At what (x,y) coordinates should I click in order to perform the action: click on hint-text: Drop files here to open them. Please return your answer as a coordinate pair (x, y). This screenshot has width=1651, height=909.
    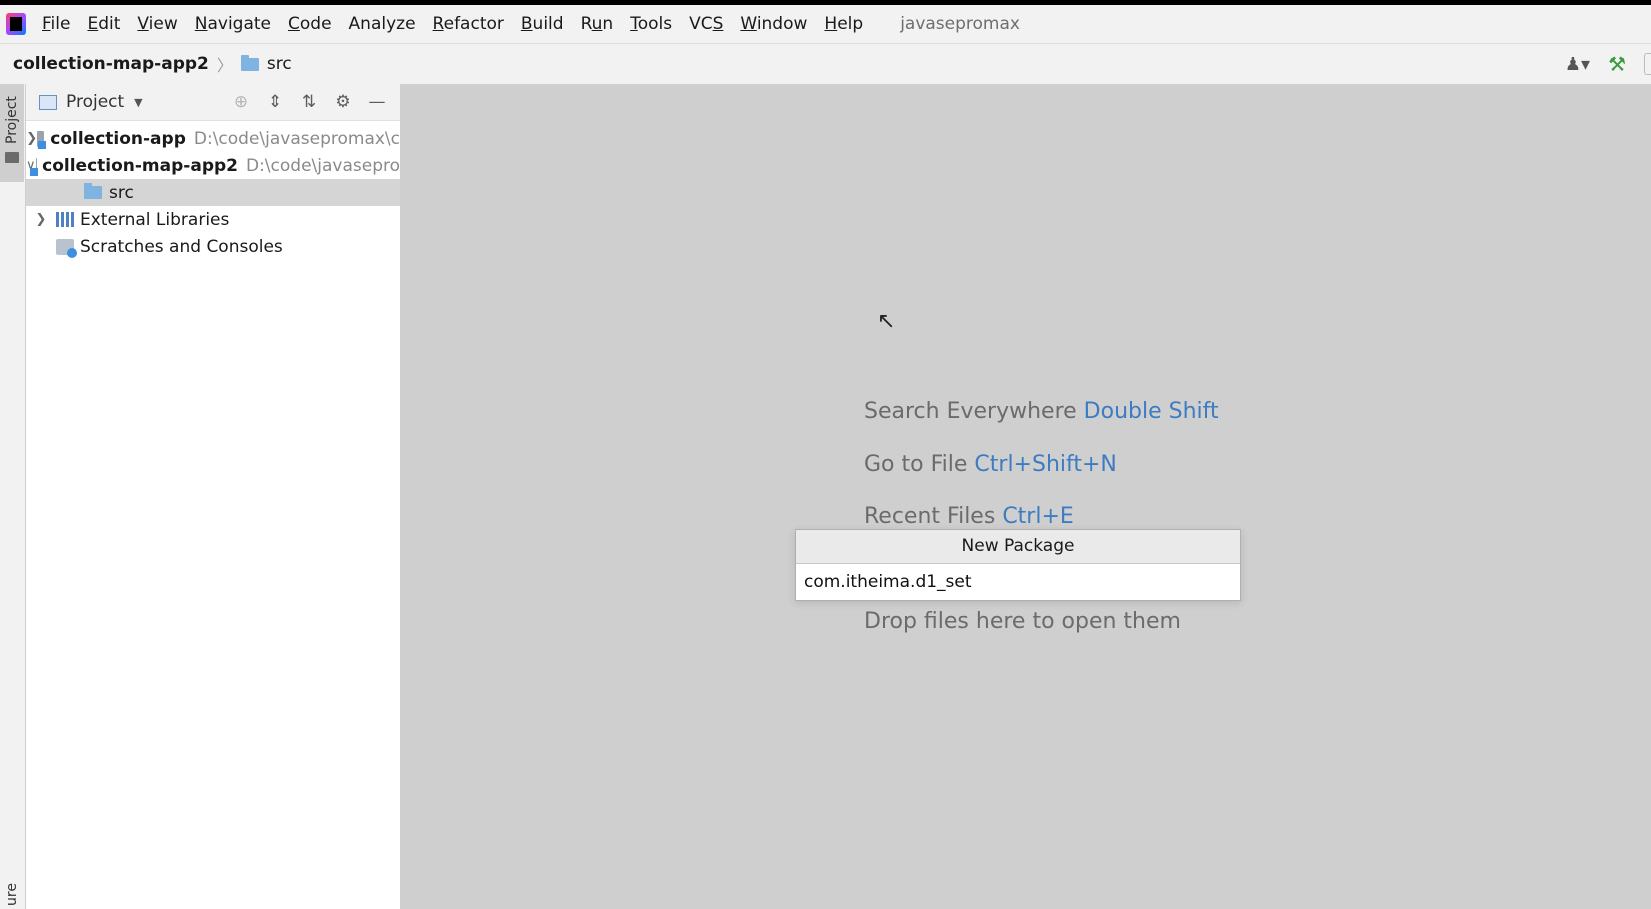
    Looking at the image, I should click on (1022, 621).